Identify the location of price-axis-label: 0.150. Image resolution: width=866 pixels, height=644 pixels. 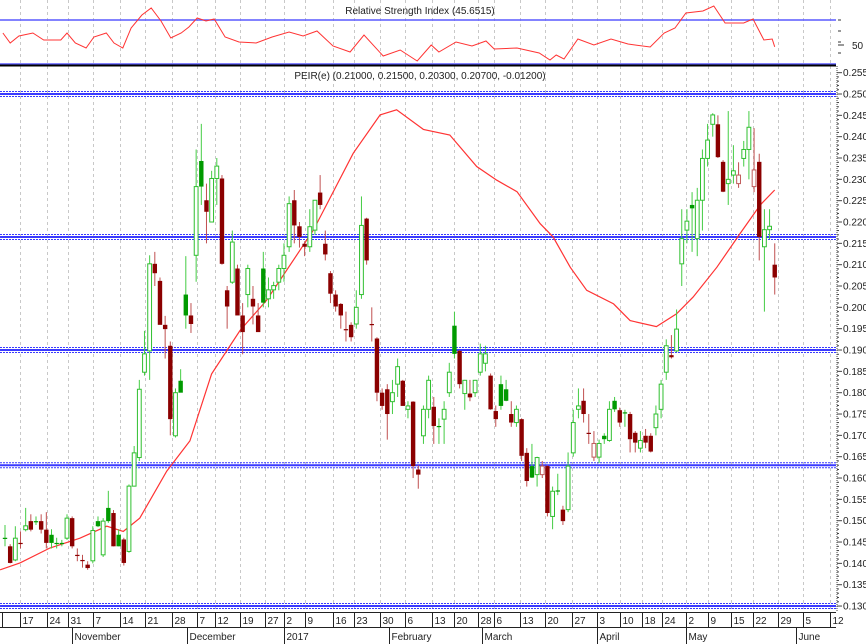
(854, 521).